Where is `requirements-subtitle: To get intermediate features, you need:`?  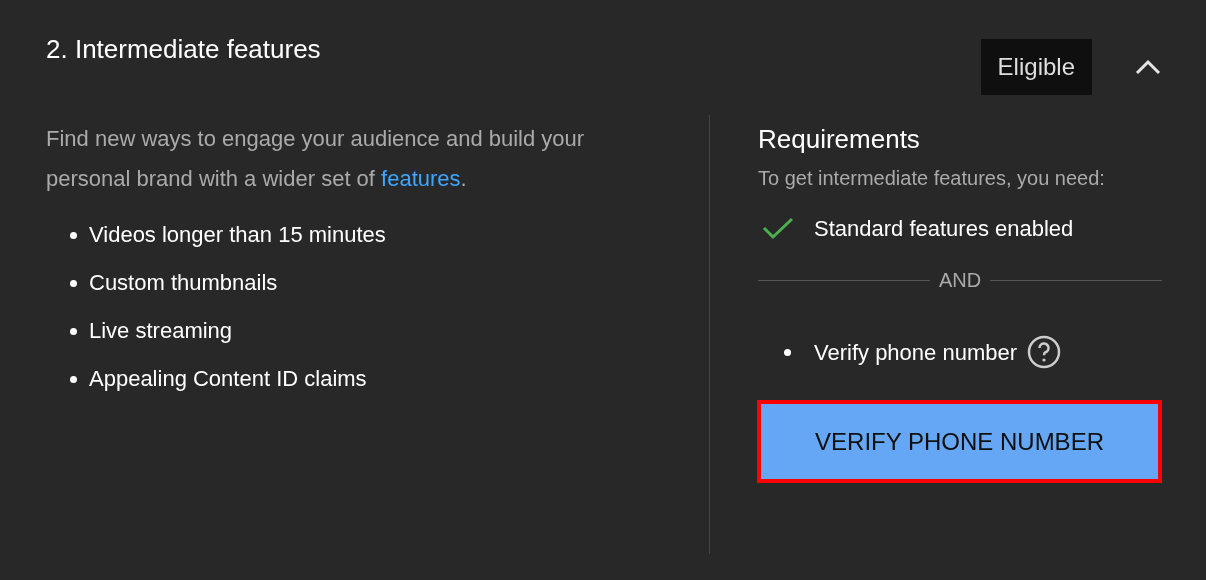
requirements-subtitle: To get intermediate features, you need: is located at coordinates (932, 178).